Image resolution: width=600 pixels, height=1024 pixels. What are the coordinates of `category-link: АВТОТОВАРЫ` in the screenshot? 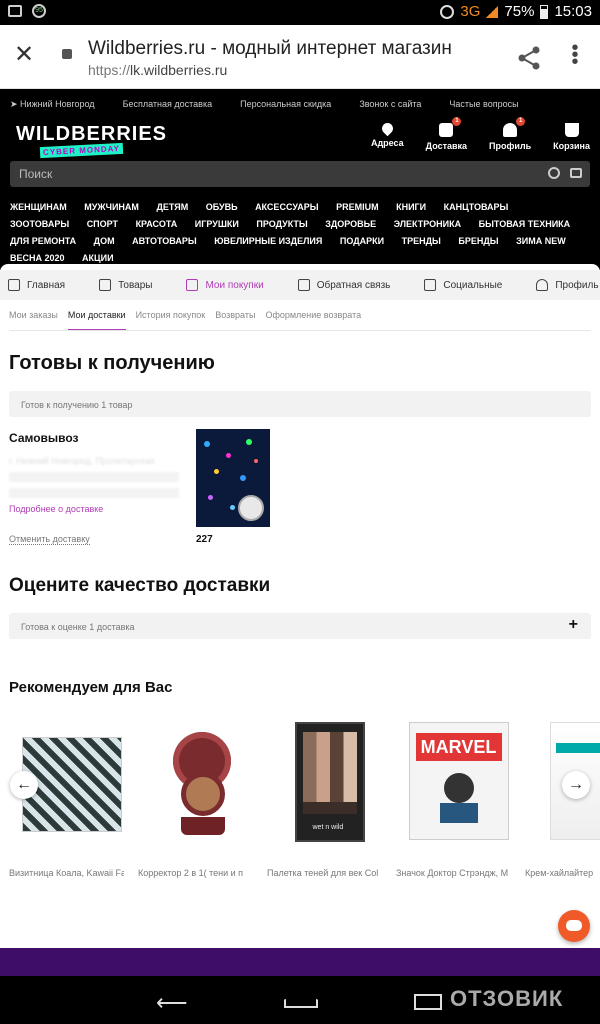 It's located at (164, 241).